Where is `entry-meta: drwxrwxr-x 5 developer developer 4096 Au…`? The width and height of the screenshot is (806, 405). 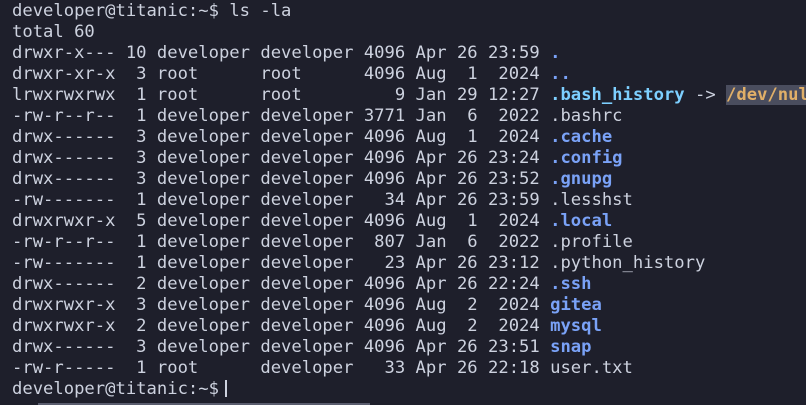
entry-meta: drwxrwxr-x 5 developer developer 4096 Au… is located at coordinates (281, 221).